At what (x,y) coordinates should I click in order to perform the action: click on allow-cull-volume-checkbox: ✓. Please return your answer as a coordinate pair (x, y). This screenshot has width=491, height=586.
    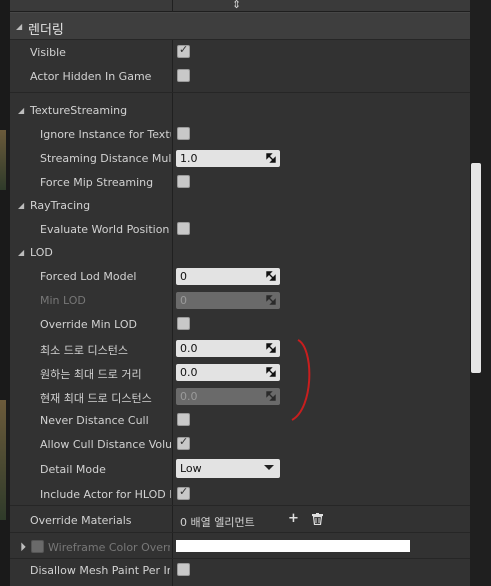
    Looking at the image, I should click on (183, 442).